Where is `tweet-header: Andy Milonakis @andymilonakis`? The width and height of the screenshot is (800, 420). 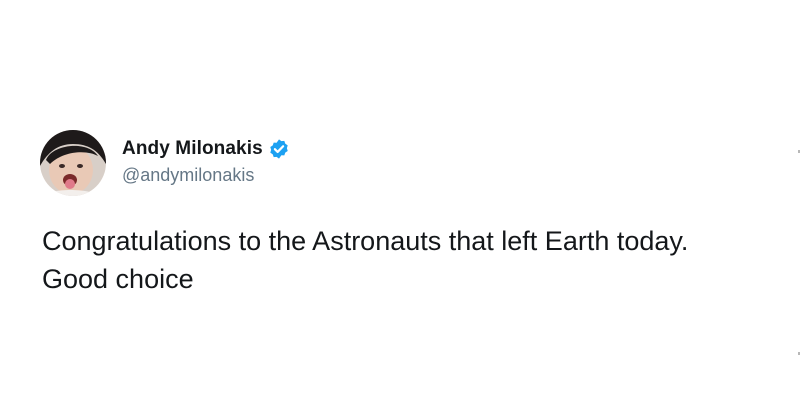
tweet-header: Andy Milonakis @andymilonakis is located at coordinates (165, 163).